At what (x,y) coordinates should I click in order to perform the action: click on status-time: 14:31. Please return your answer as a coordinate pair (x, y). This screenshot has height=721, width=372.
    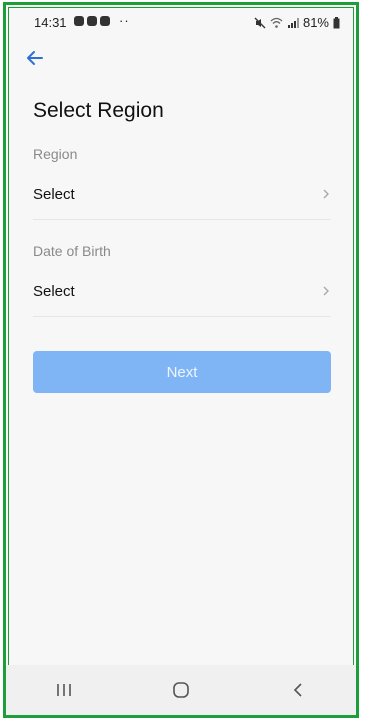
    Looking at the image, I should click on (50, 22).